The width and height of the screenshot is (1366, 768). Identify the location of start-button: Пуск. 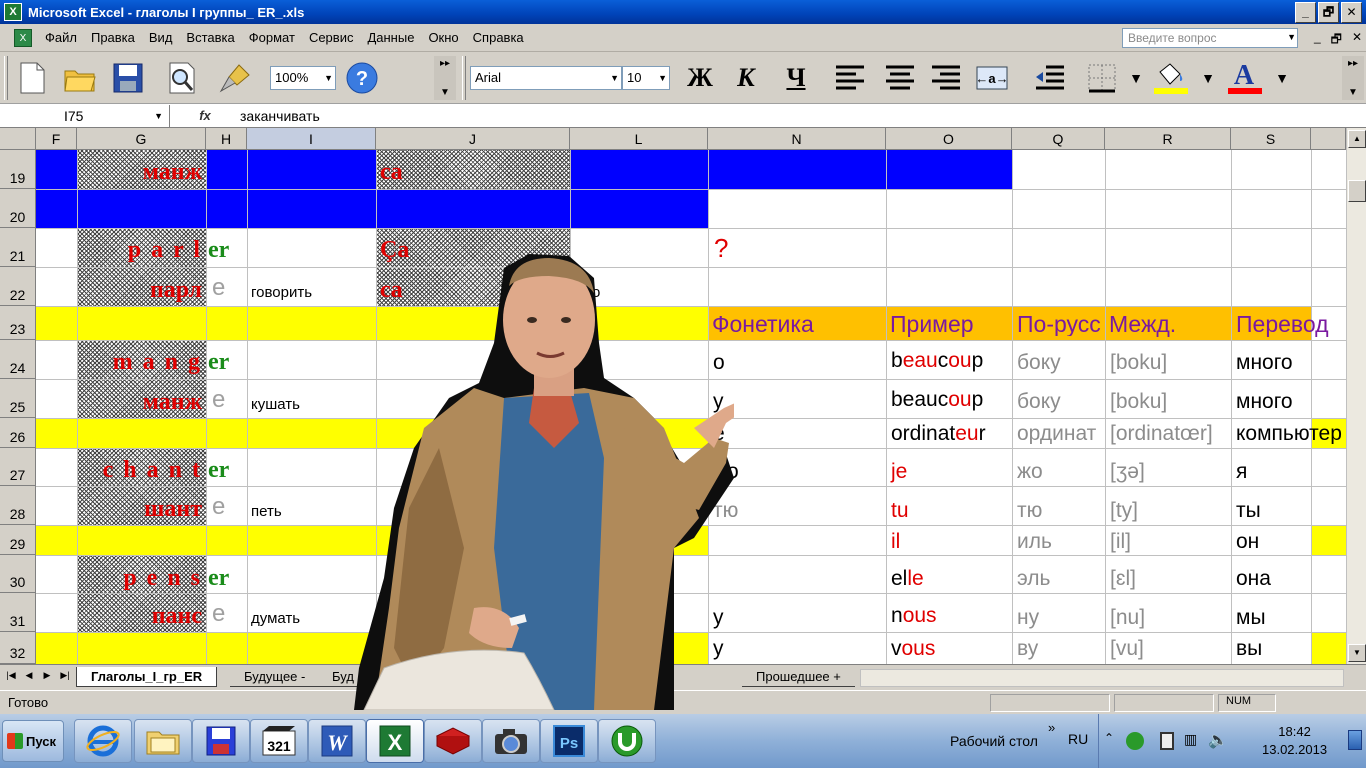
(33, 741).